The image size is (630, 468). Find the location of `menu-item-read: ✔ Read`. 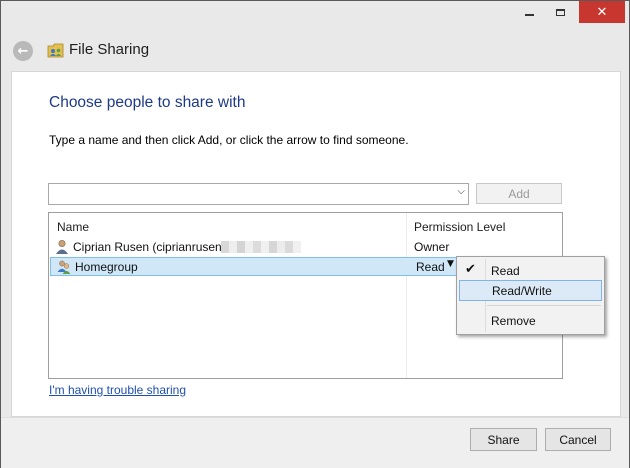

menu-item-read: ✔ Read is located at coordinates (530, 270).